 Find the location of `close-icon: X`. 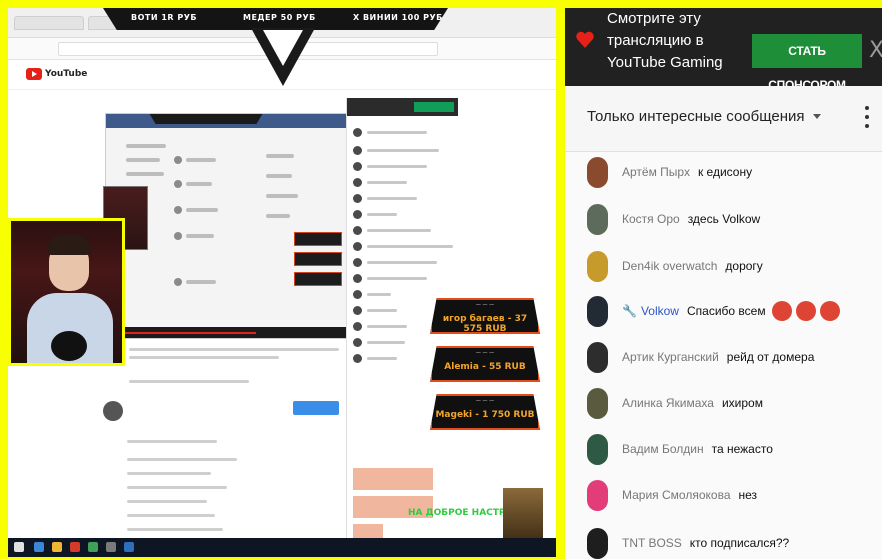

close-icon: X is located at coordinates (875, 50).